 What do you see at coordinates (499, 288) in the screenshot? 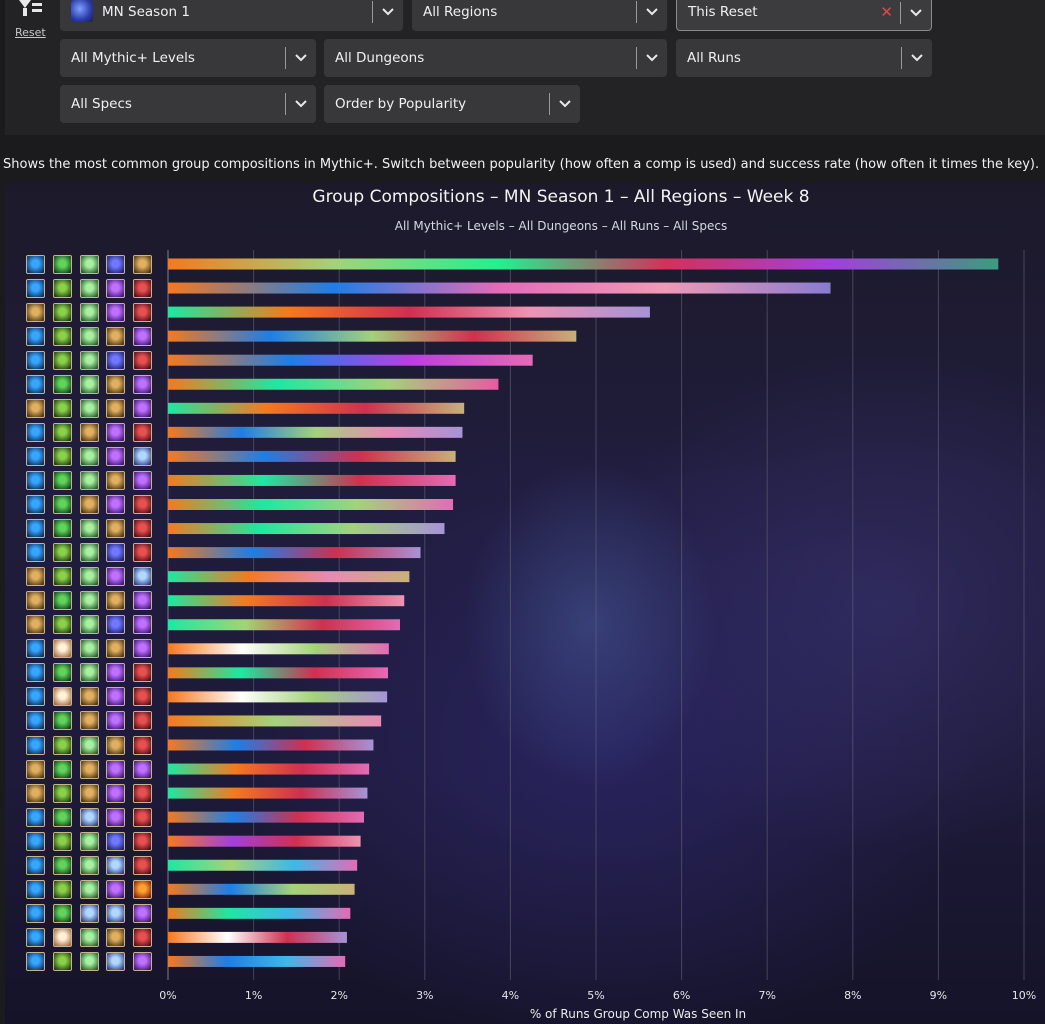
I see `bar-comp-2: 7.74%` at bounding box center [499, 288].